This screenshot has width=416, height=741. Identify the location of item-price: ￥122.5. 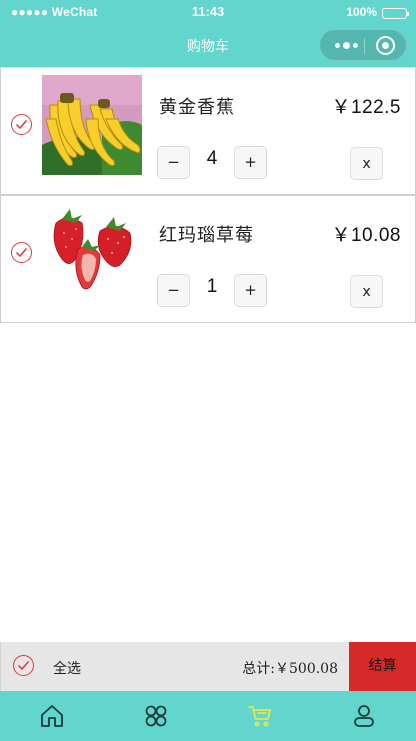
(366, 107).